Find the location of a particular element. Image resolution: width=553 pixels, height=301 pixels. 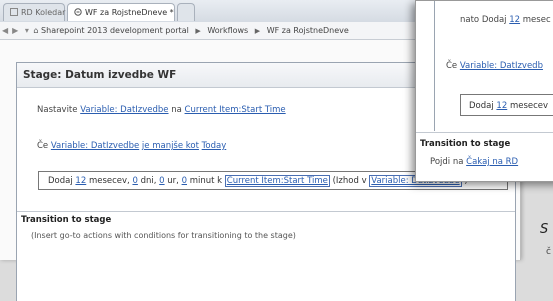

condition-variable-link: Variable: DatIzvedb is located at coordinates (501, 66).